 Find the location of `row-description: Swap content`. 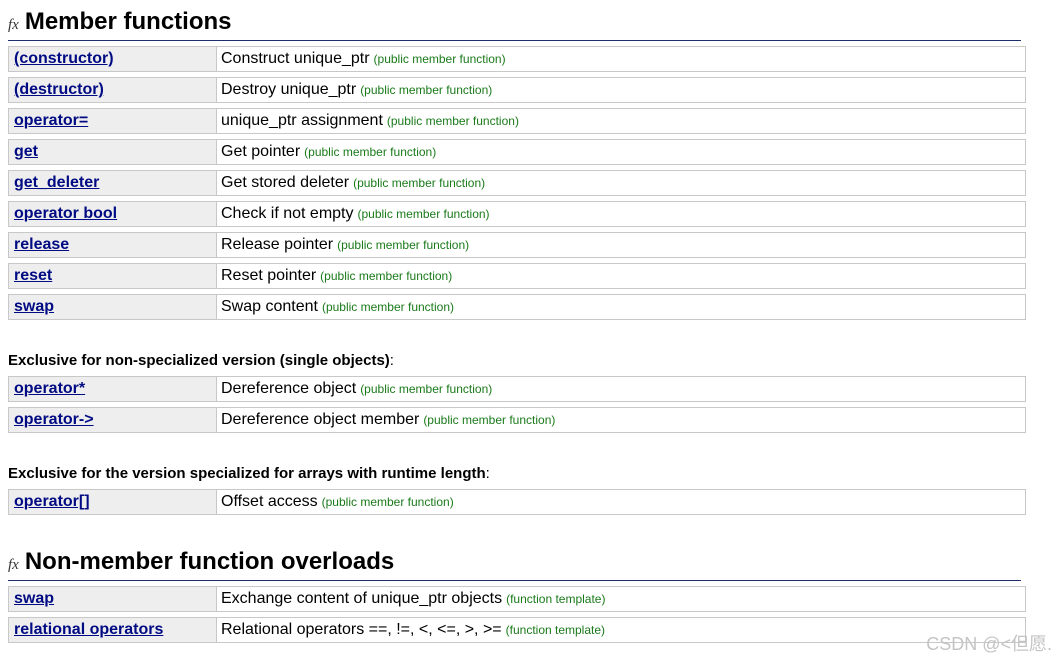

row-description: Swap content is located at coordinates (269, 306).